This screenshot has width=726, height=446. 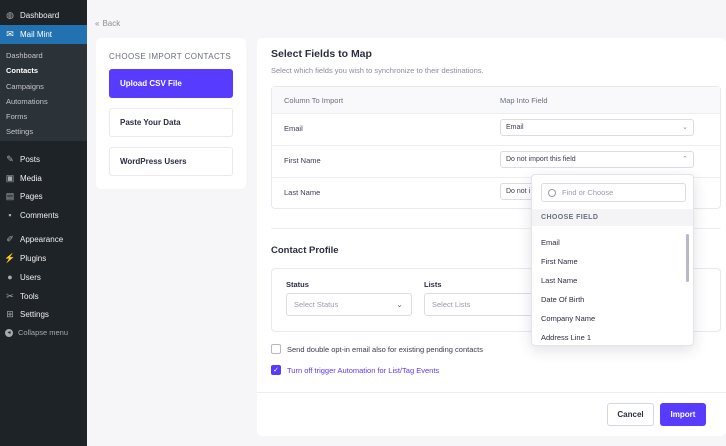 I want to click on plug-icon: ⚡, so click(x=10, y=258).